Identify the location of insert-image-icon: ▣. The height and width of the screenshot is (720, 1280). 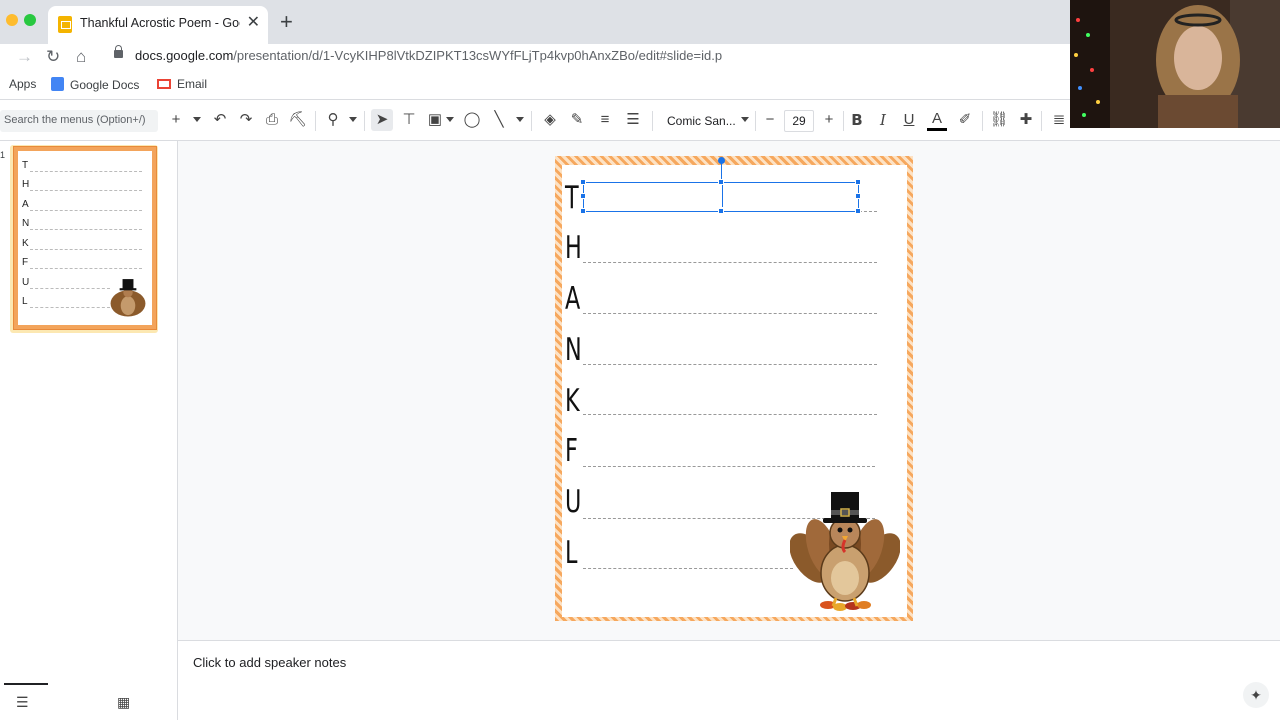
(435, 120).